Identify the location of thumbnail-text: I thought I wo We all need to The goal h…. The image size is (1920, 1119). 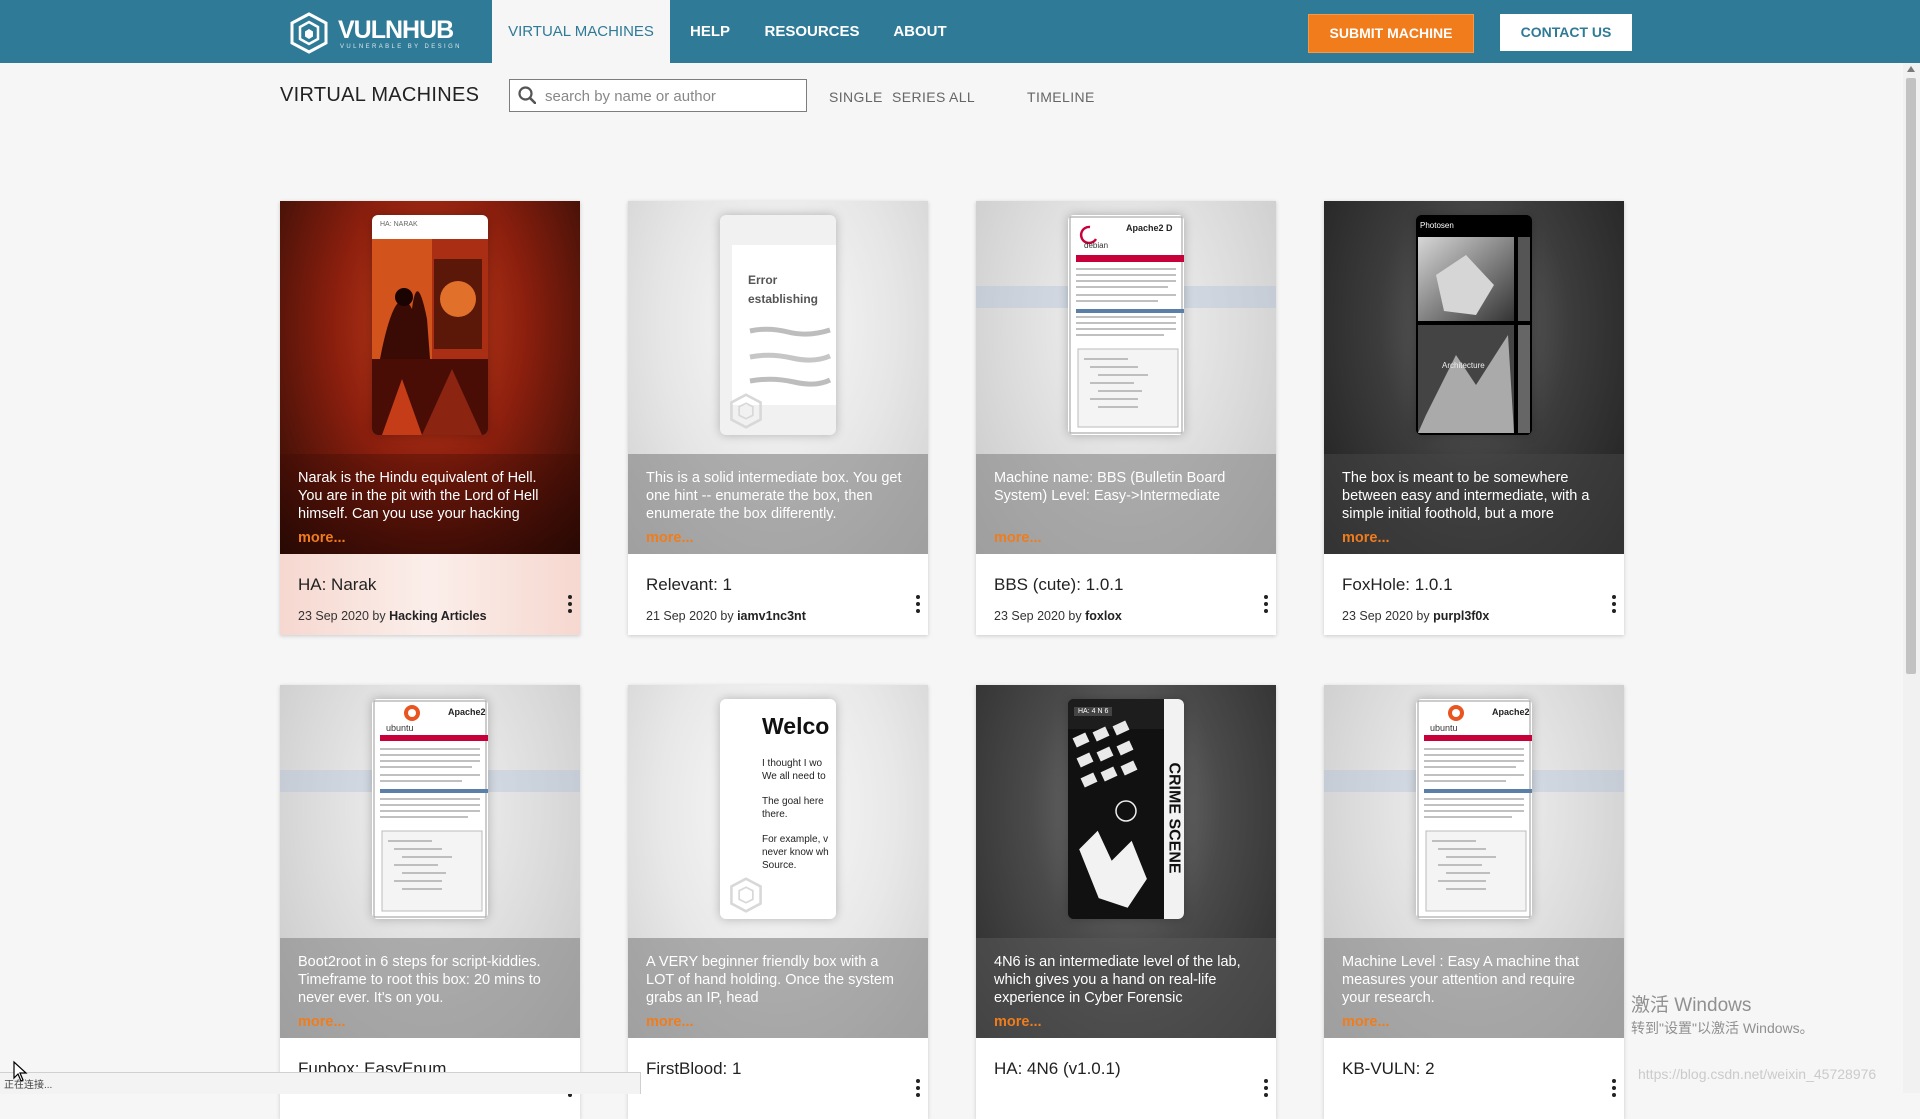
(795, 814).